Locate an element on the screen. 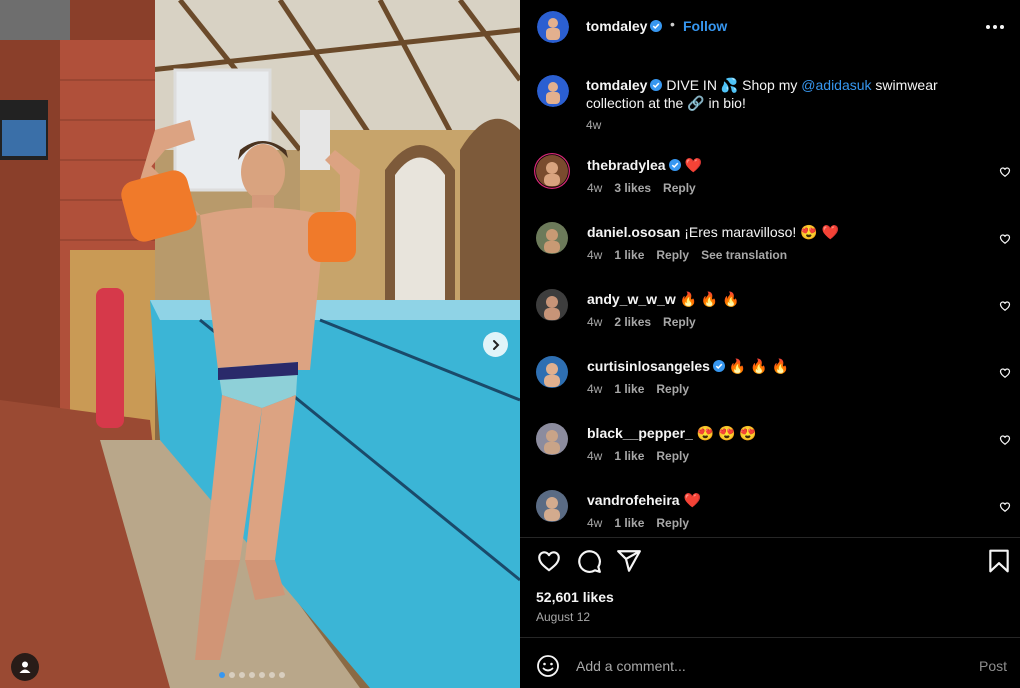  commenter-username: andy_w_w_w is located at coordinates (631, 299).